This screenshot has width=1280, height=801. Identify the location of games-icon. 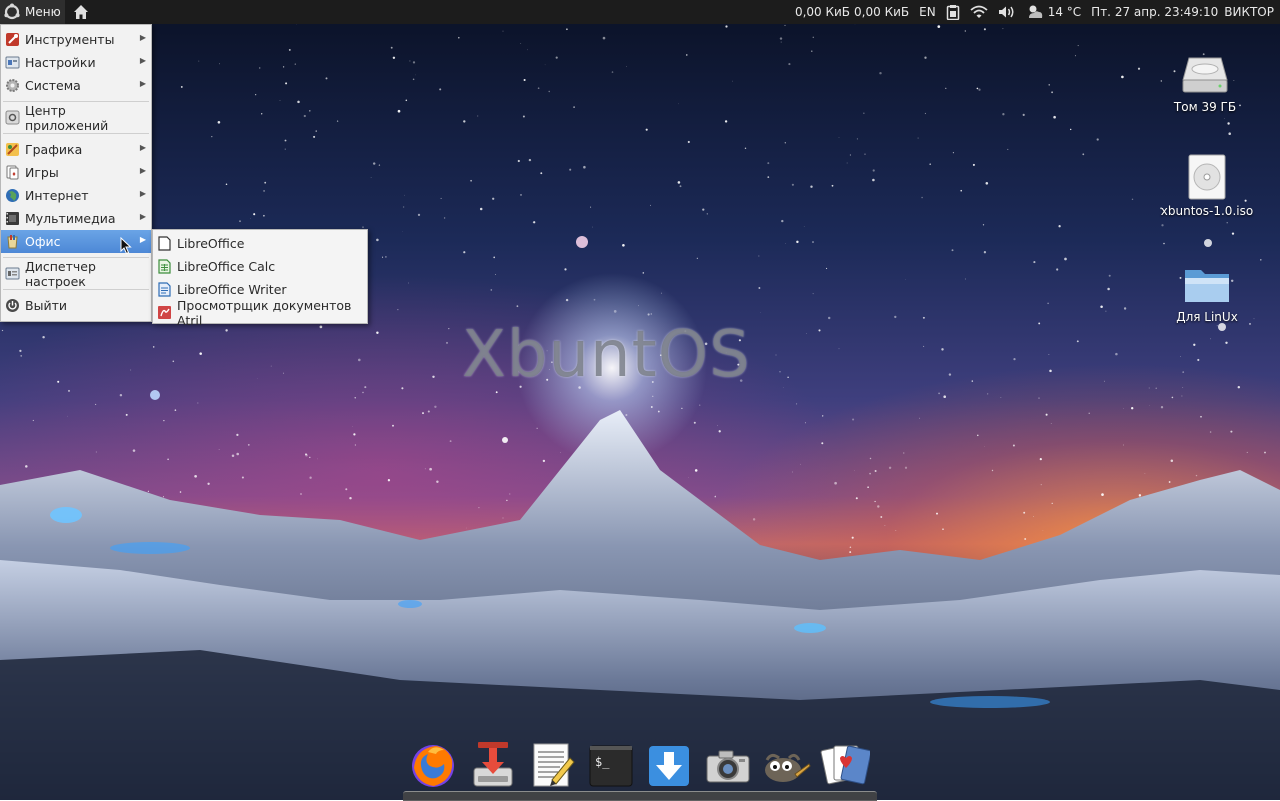
(12, 172).